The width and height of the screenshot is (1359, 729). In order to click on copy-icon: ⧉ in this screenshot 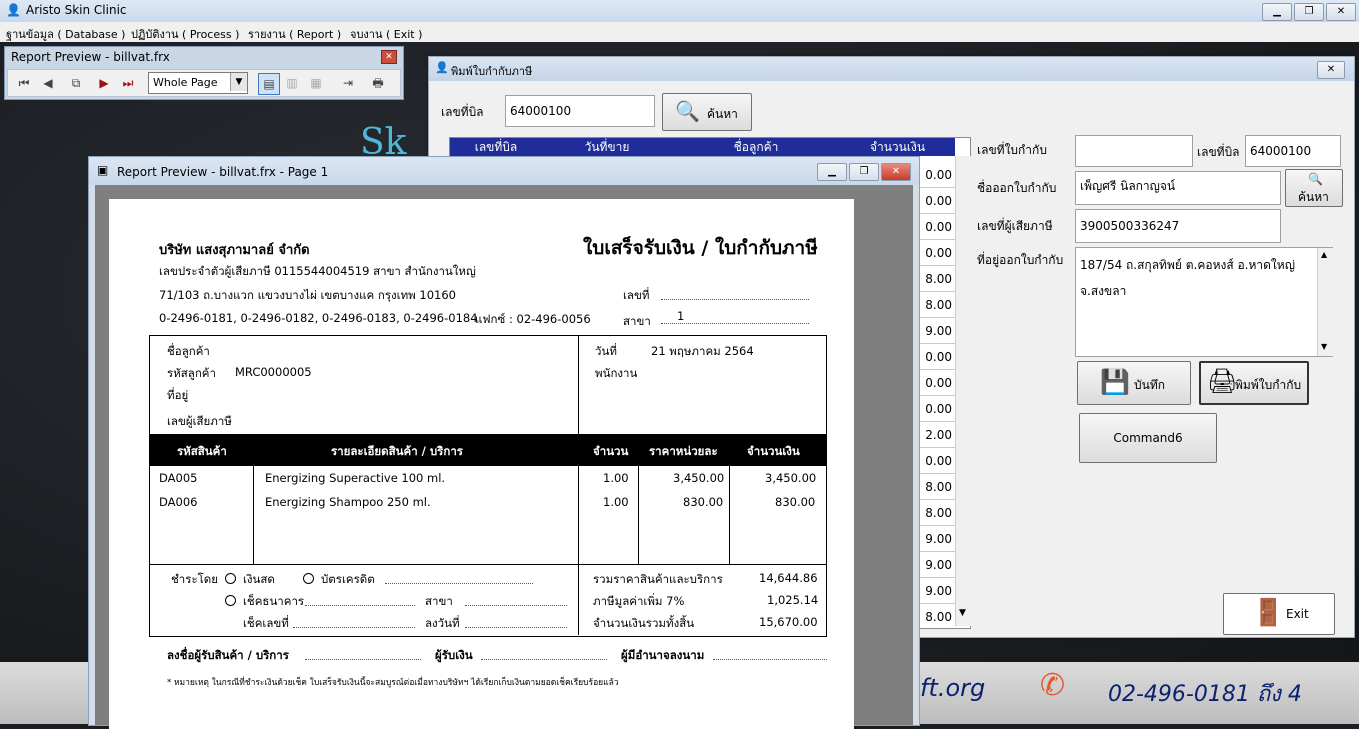, I will do `click(76, 83)`.